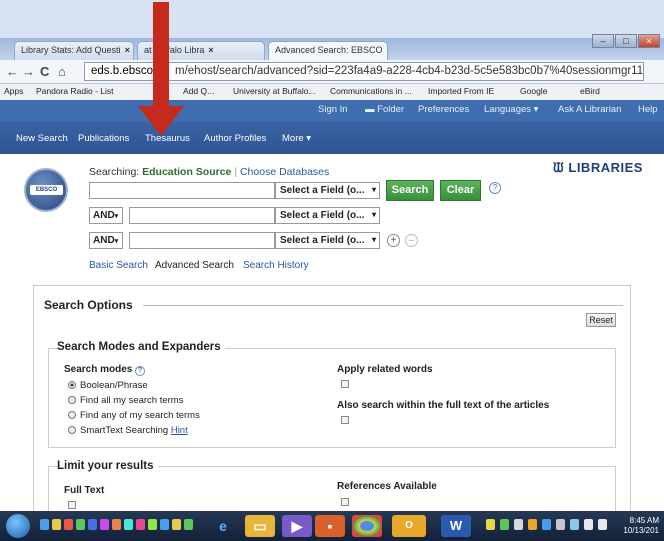 This screenshot has height=541, width=664. I want to click on apply-related-words-label: Apply related words, so click(385, 369).